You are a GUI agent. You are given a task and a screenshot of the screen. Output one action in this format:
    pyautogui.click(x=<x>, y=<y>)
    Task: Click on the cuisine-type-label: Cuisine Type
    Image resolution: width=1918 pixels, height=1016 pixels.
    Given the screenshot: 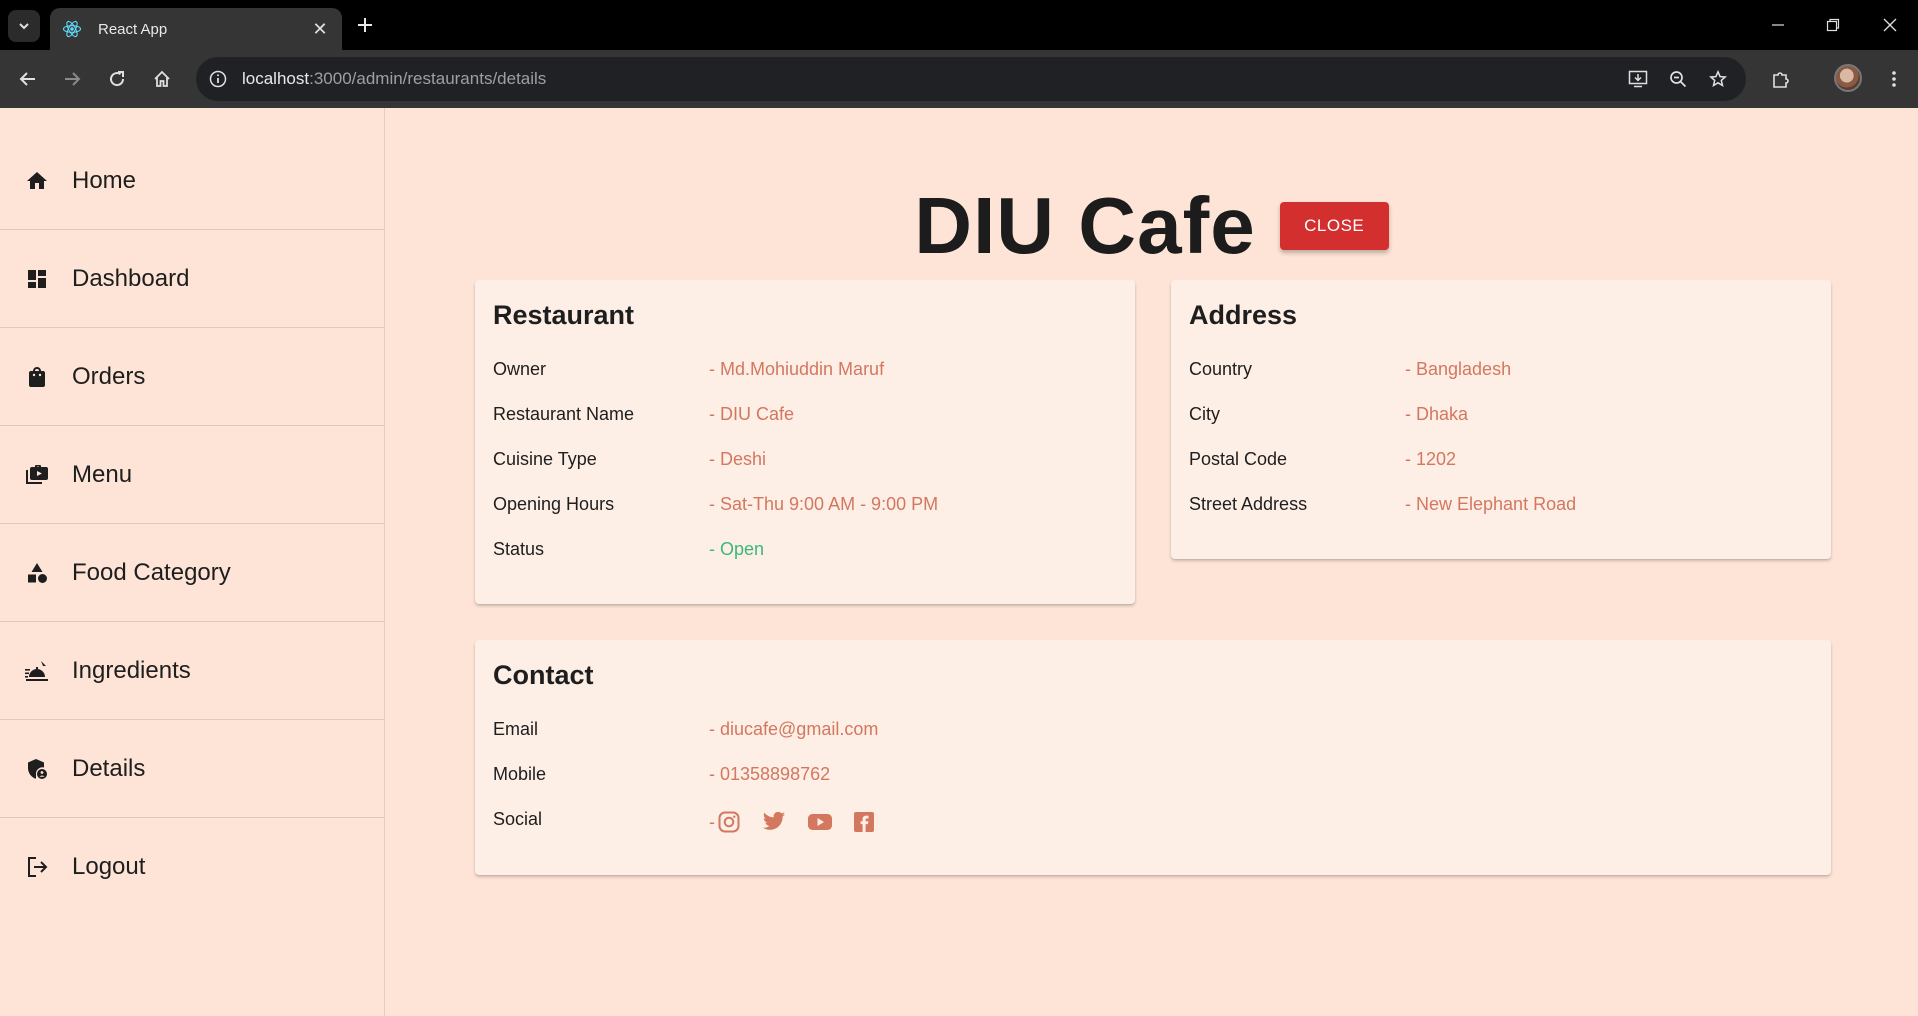 What is the action you would take?
    pyautogui.click(x=545, y=459)
    